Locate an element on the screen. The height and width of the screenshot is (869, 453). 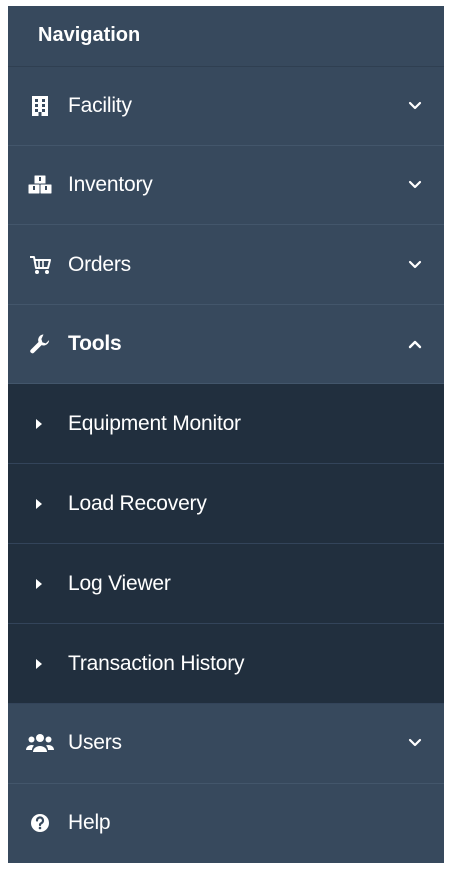
chevron-up-icon is located at coordinates (415, 344).